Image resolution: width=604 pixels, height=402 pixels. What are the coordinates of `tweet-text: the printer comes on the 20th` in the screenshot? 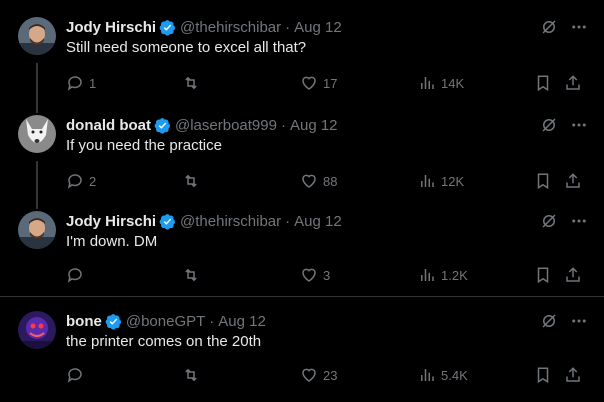 It's located at (164, 341).